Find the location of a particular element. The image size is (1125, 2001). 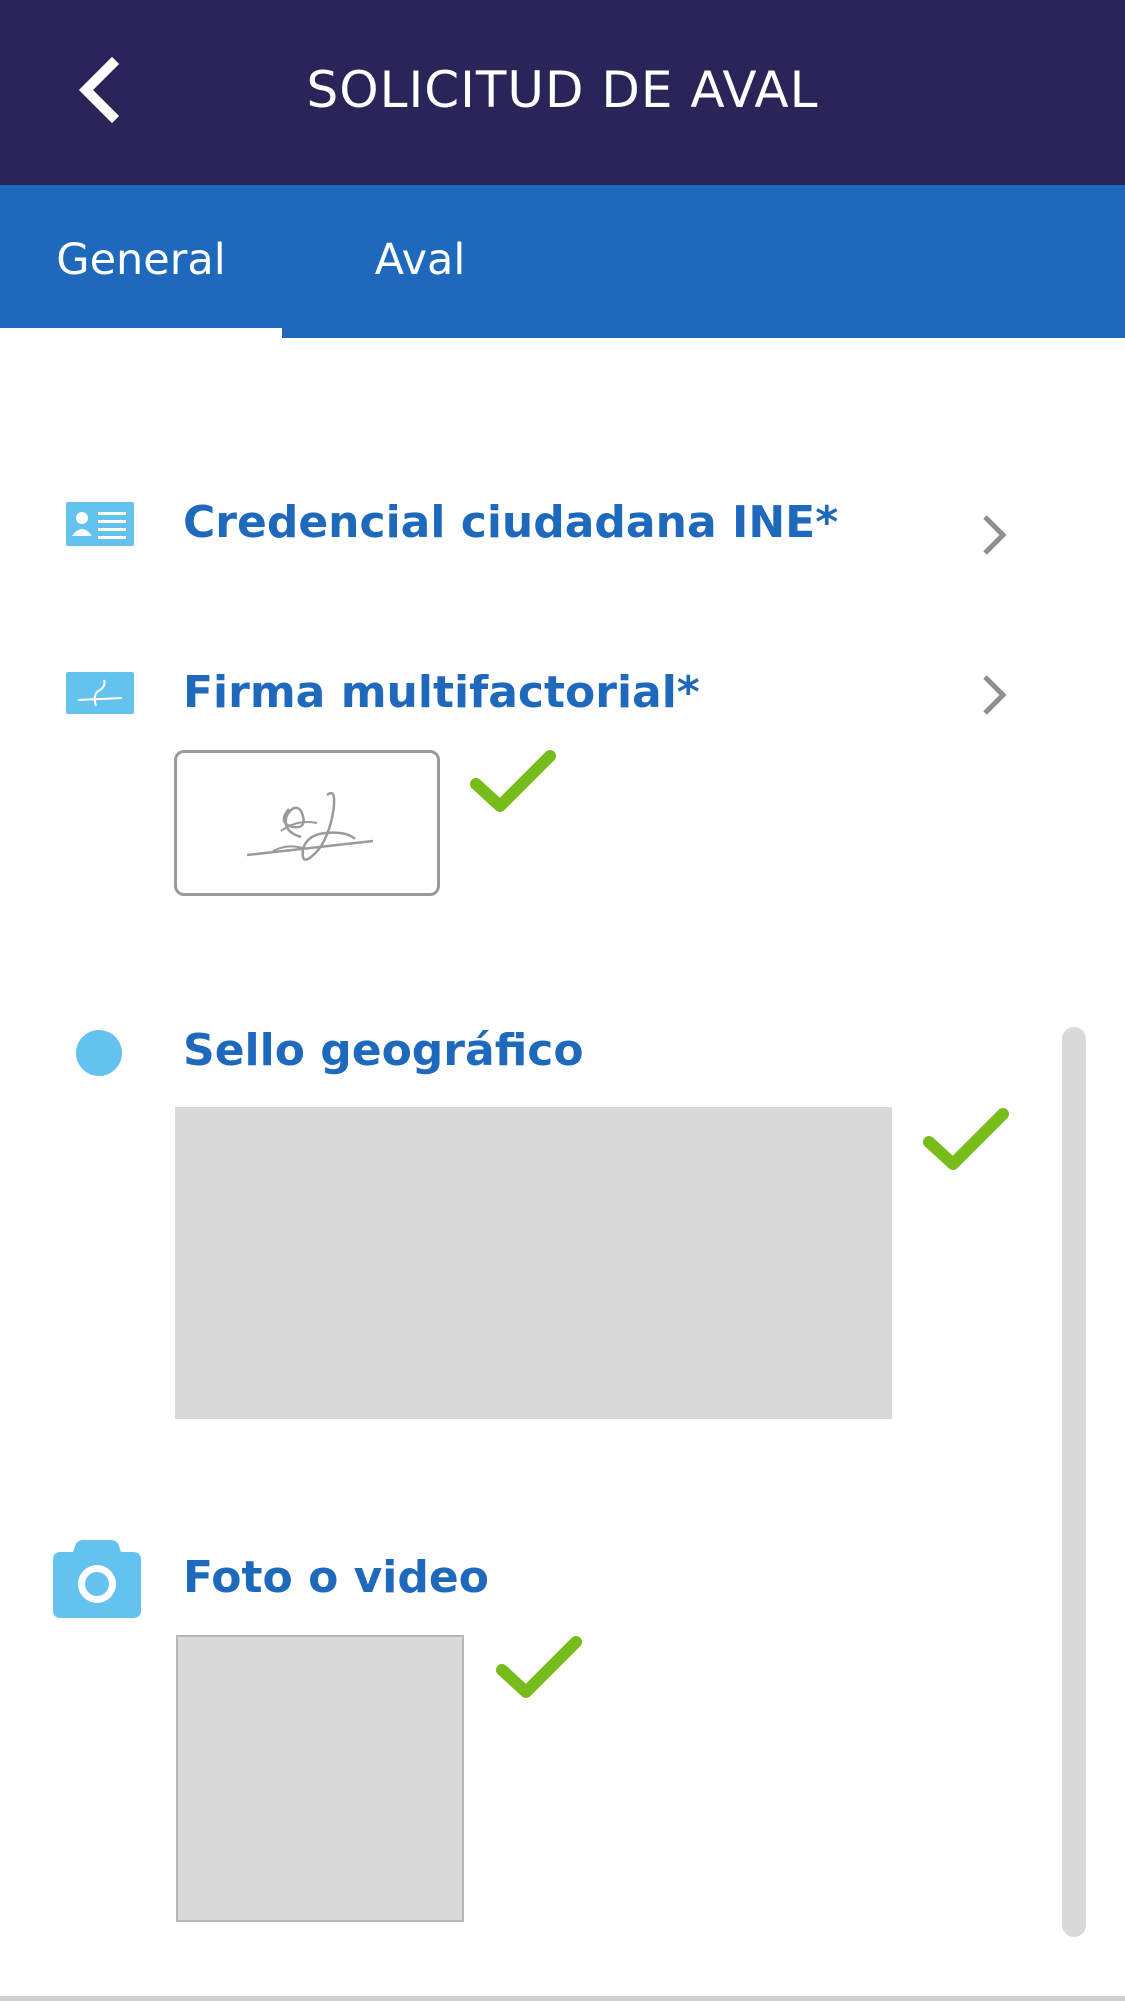

firma-title: Firma multifactorial* is located at coordinates (441, 692).